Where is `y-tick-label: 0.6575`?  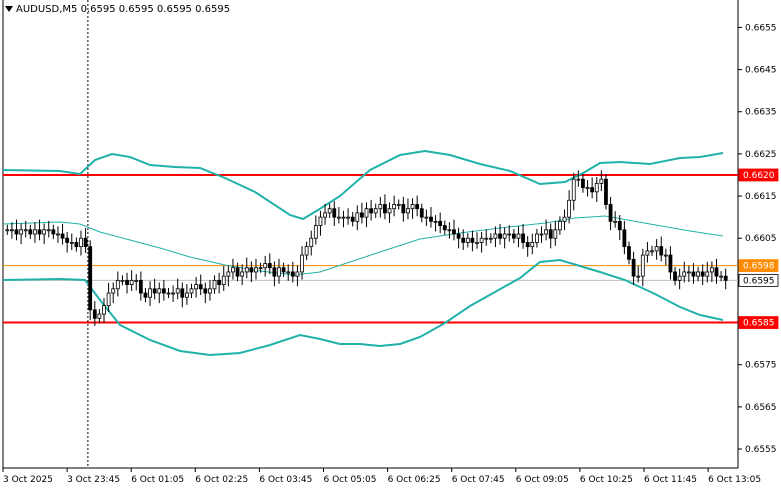
y-tick-label: 0.6575 is located at coordinates (761, 366).